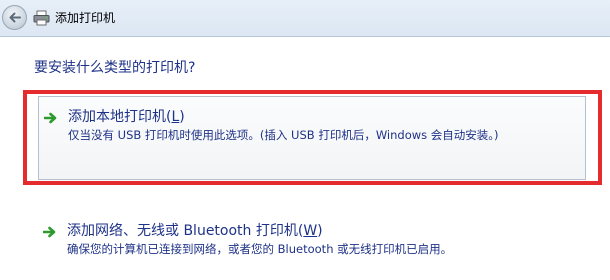  I want to click on title-prefix: 添加网络、无线或 Bluetooth 打印机(, so click(185, 231).